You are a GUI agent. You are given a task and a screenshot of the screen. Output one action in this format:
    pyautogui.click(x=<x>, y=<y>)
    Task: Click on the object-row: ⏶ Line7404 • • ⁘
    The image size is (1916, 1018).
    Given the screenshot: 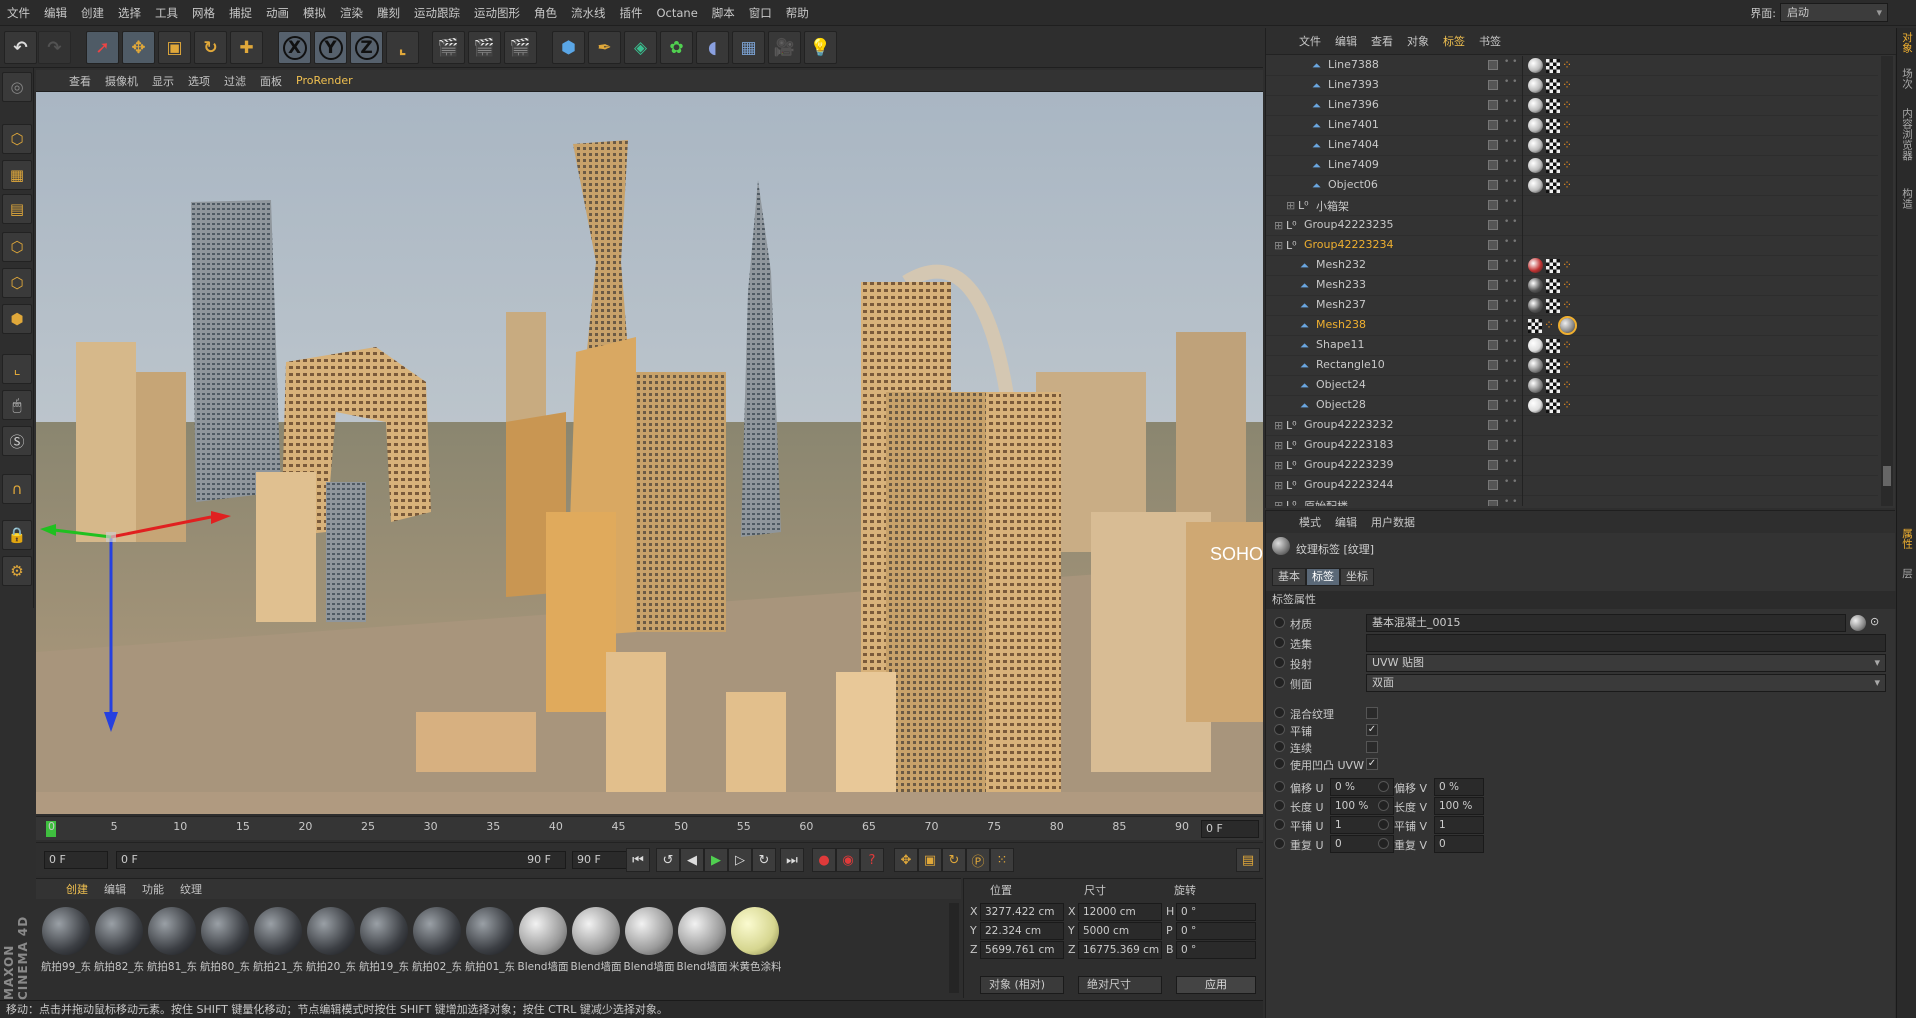 What is the action you would take?
    pyautogui.click(x=1572, y=146)
    